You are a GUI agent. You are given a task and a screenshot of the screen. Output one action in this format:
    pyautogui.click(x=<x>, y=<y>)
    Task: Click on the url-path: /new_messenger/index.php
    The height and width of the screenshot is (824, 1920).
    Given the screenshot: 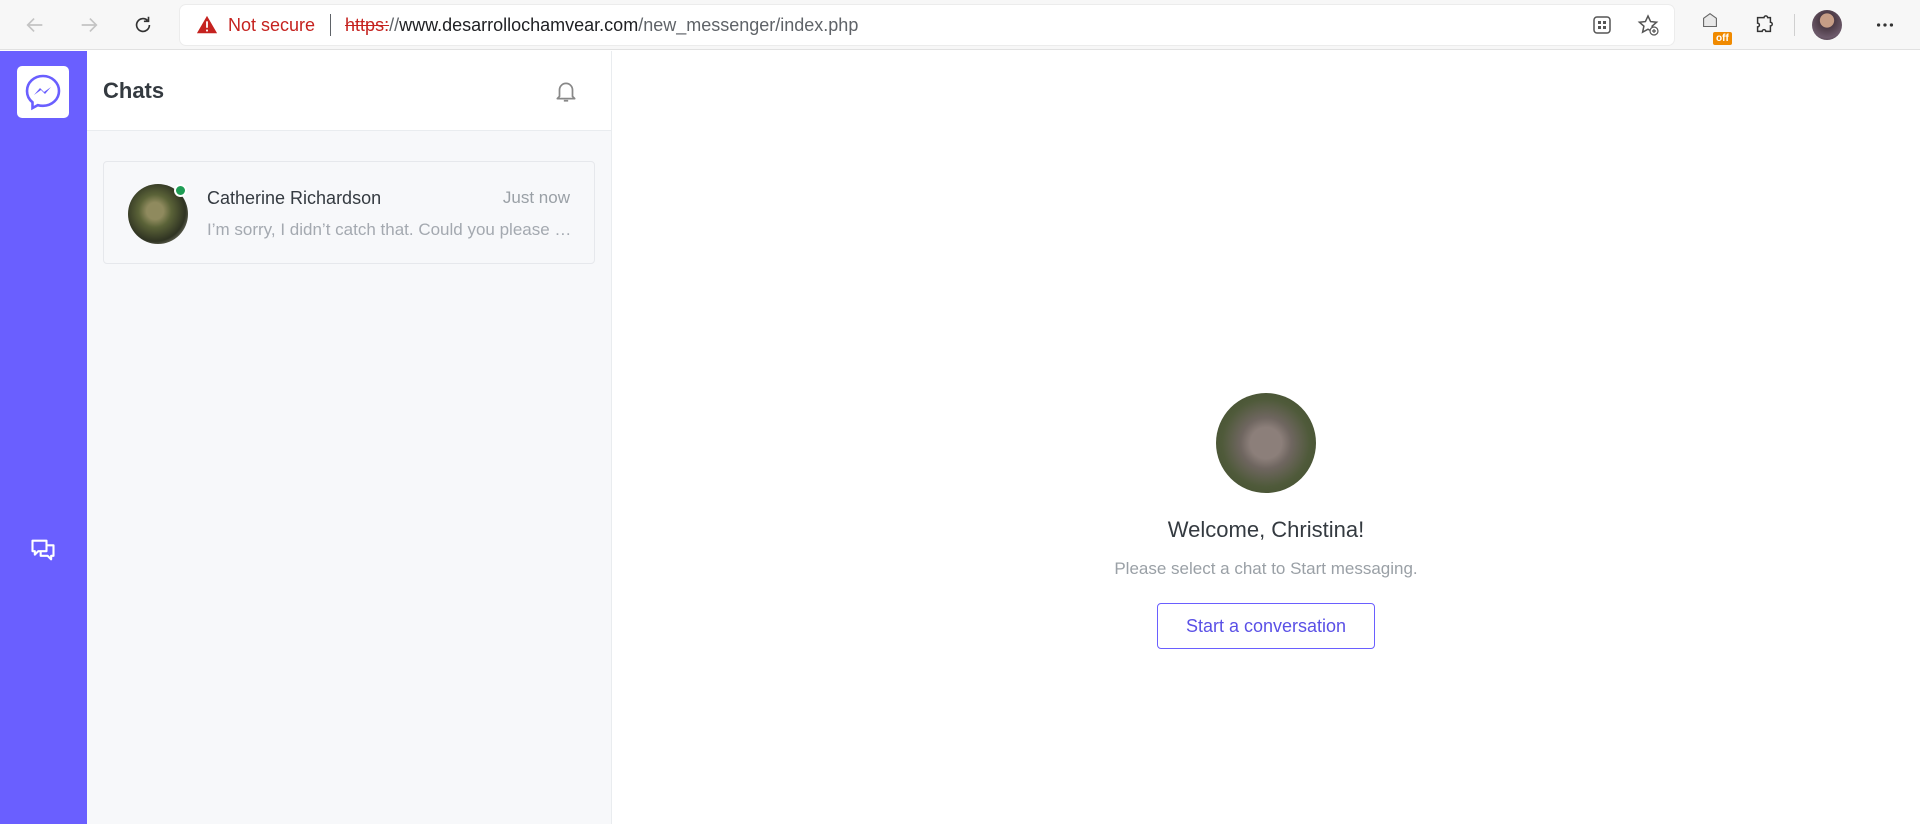 What is the action you would take?
    pyautogui.click(x=748, y=24)
    